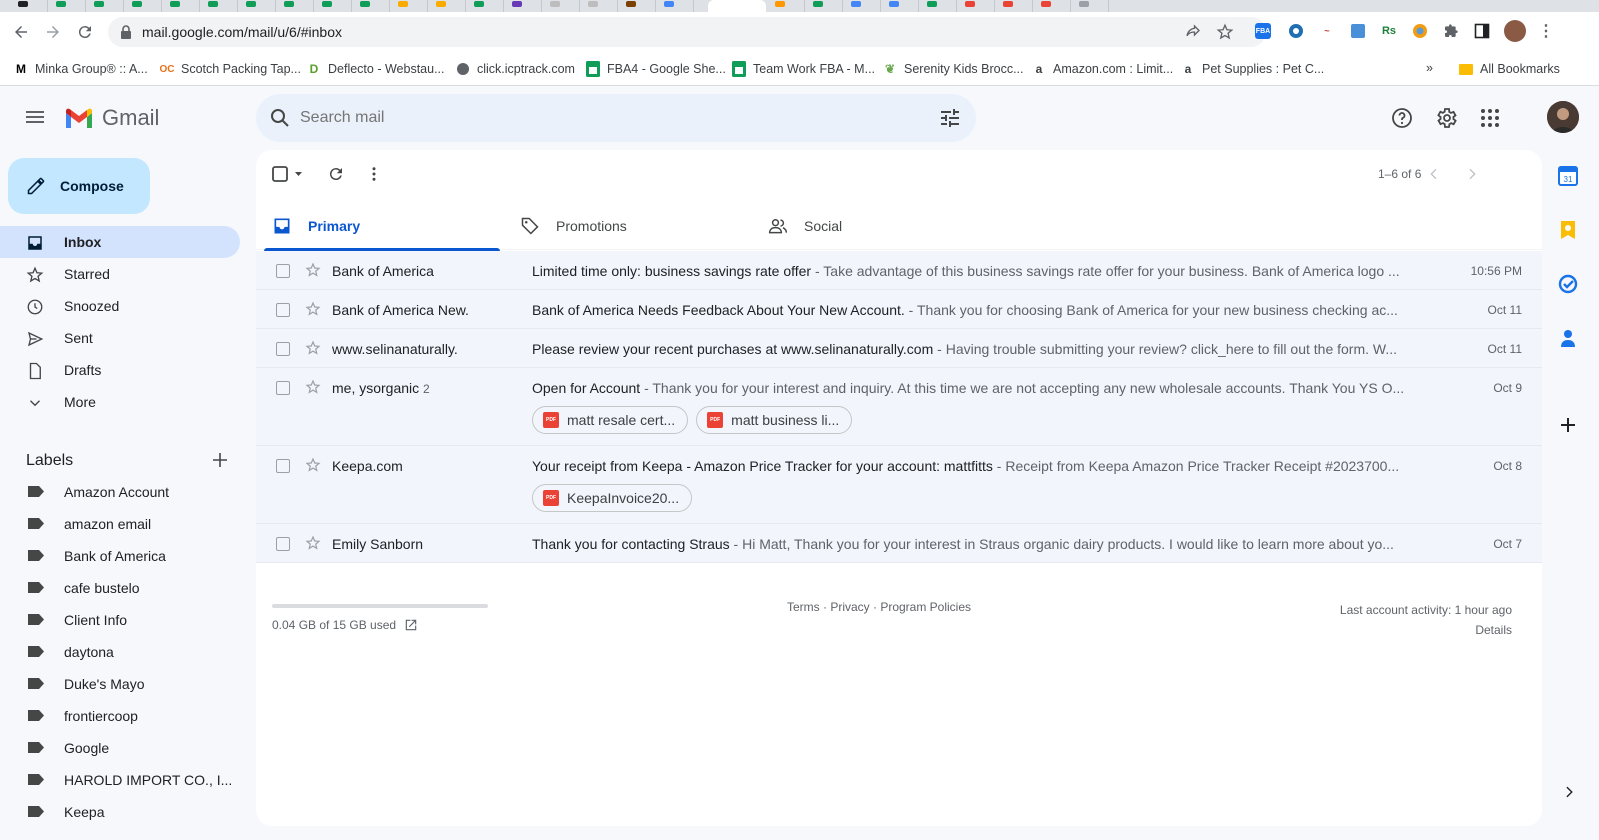 The width and height of the screenshot is (1599, 840). Describe the element at coordinates (687, 32) in the screenshot. I see `address-bar: mail.google.com/mail/u/6/#inbox` at that location.